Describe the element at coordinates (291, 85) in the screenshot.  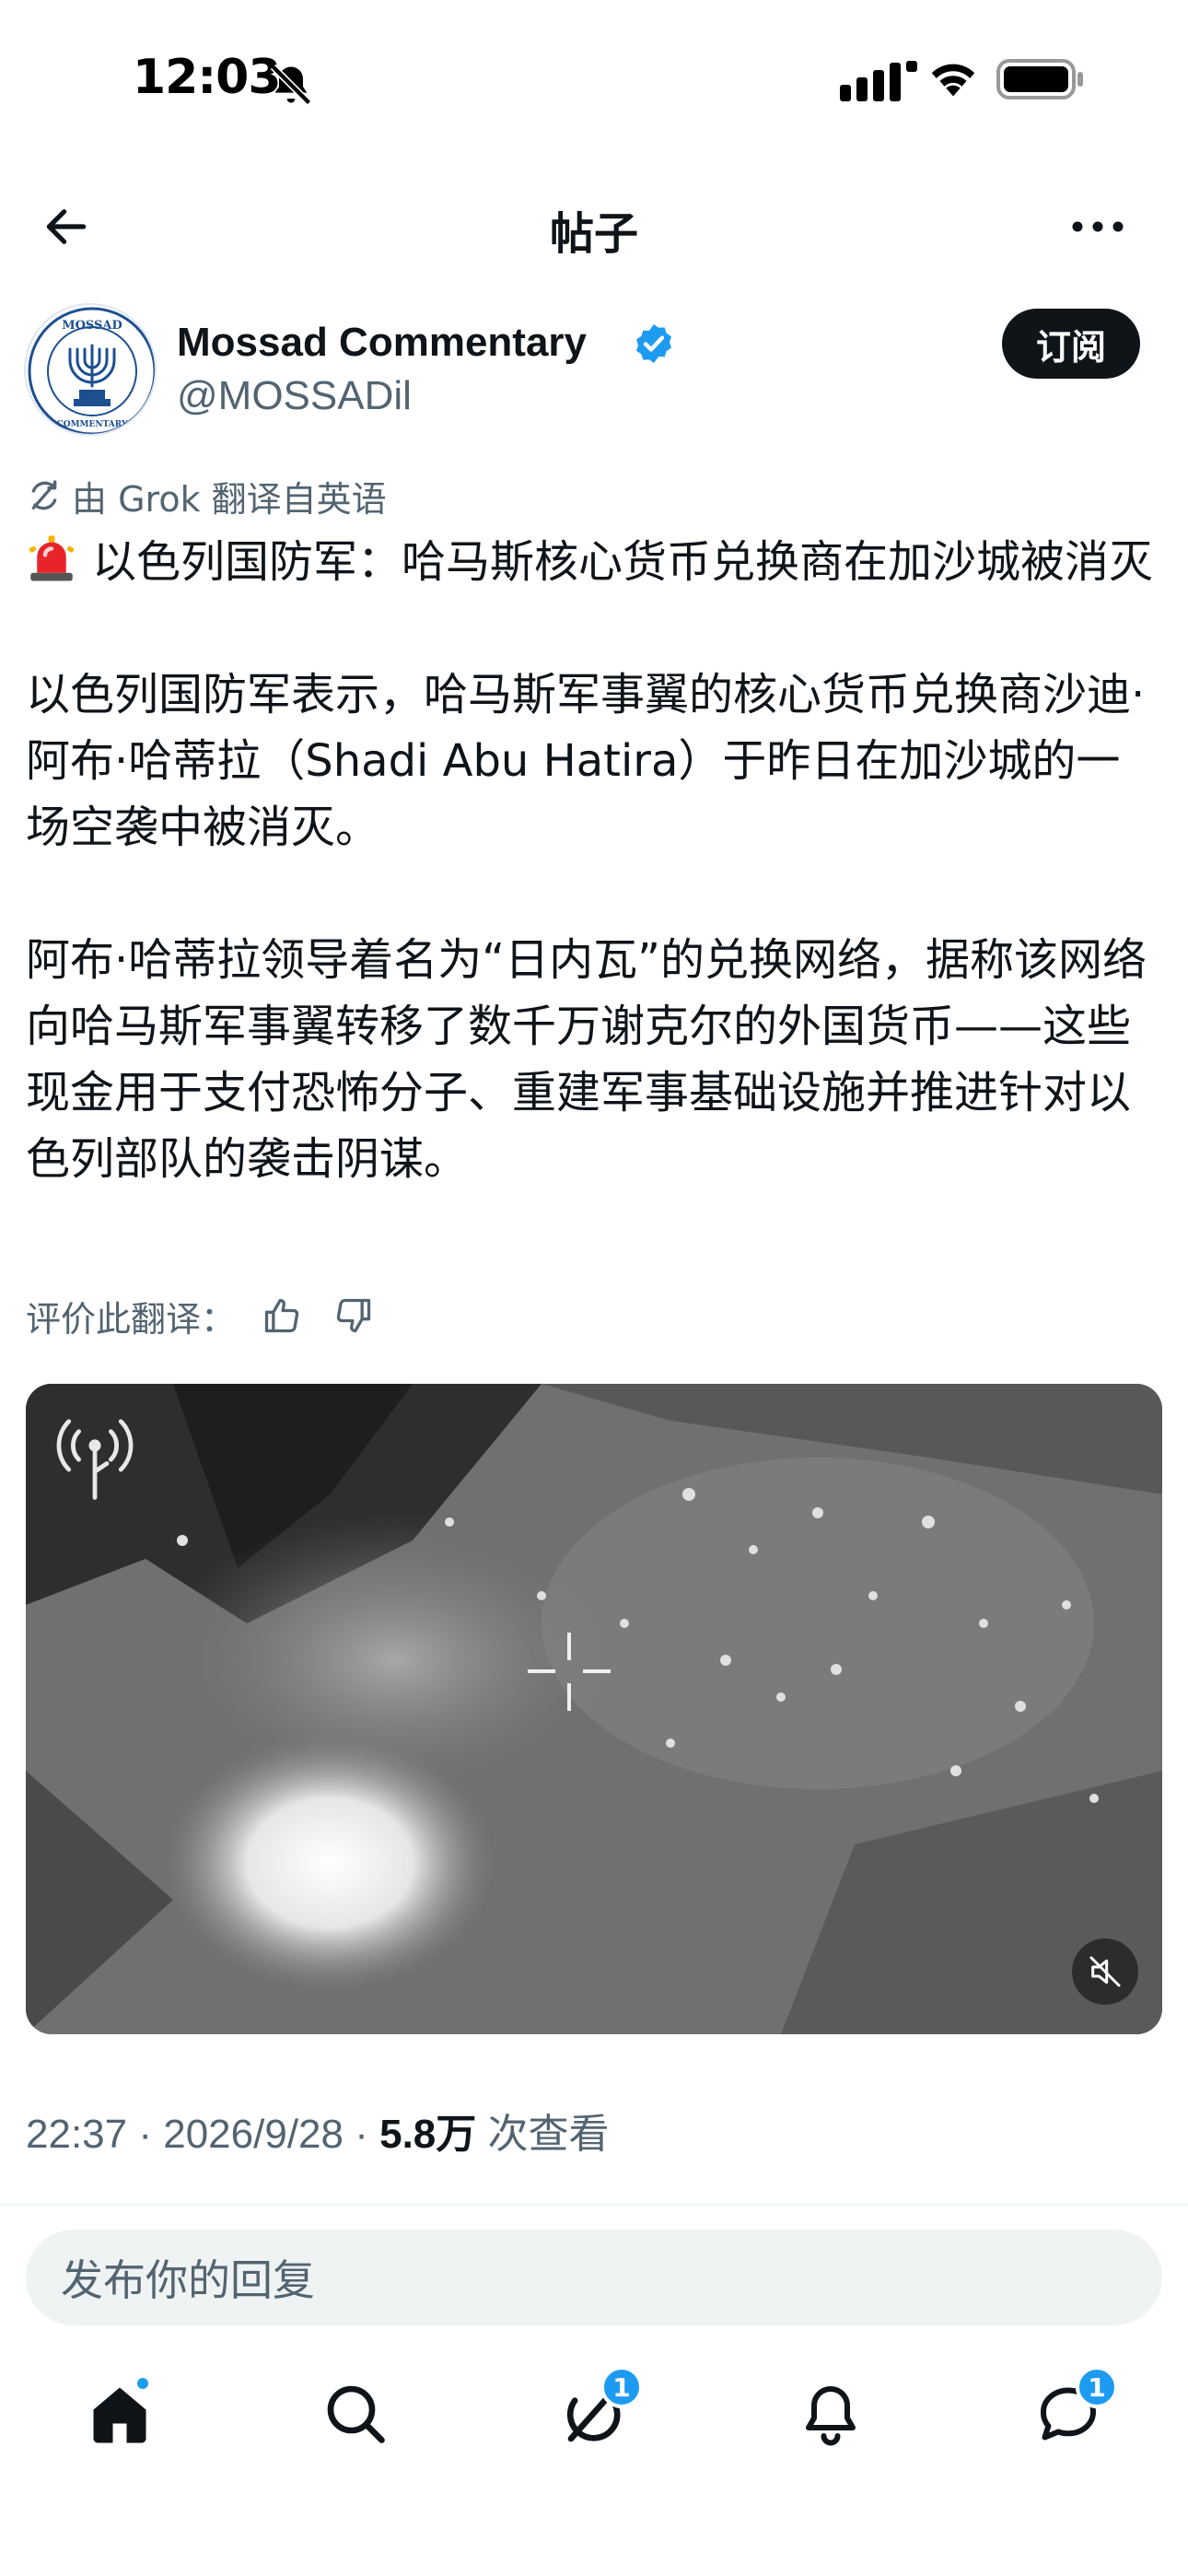
I see `bell-off-icon` at that location.